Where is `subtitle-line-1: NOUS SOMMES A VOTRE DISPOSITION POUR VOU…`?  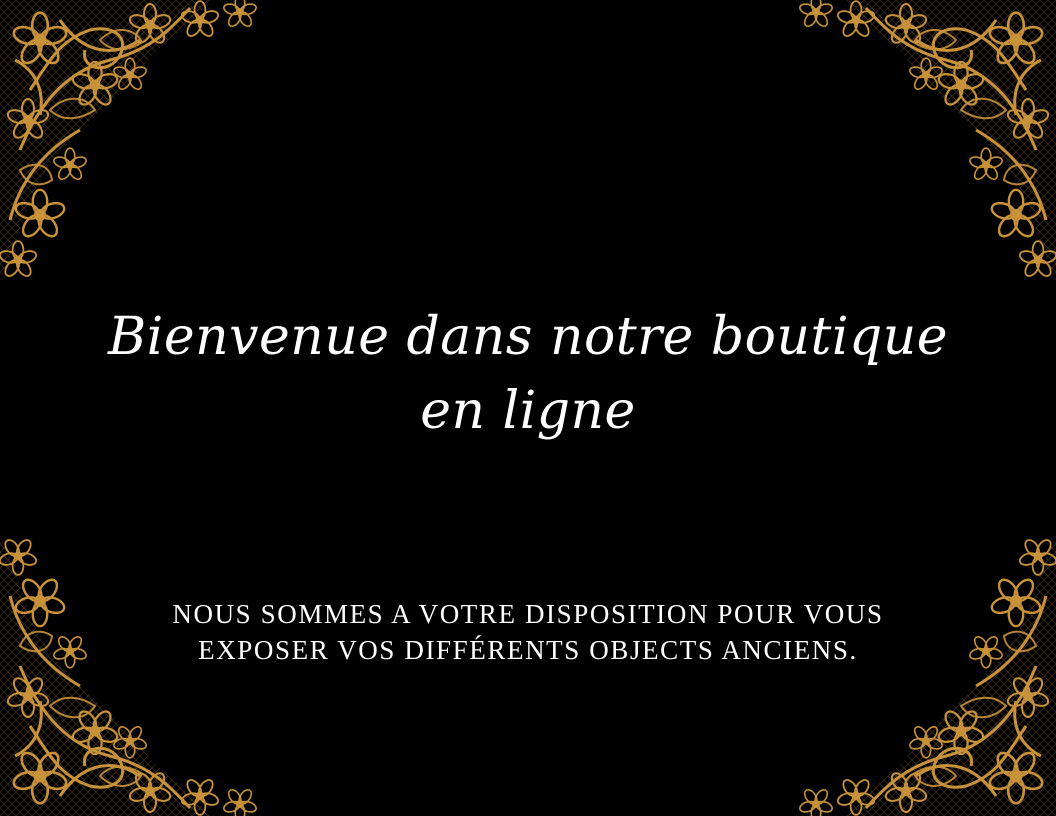
subtitle-line-1: NOUS SOMMES A VOTRE DISPOSITION POUR VOU… is located at coordinates (528, 614).